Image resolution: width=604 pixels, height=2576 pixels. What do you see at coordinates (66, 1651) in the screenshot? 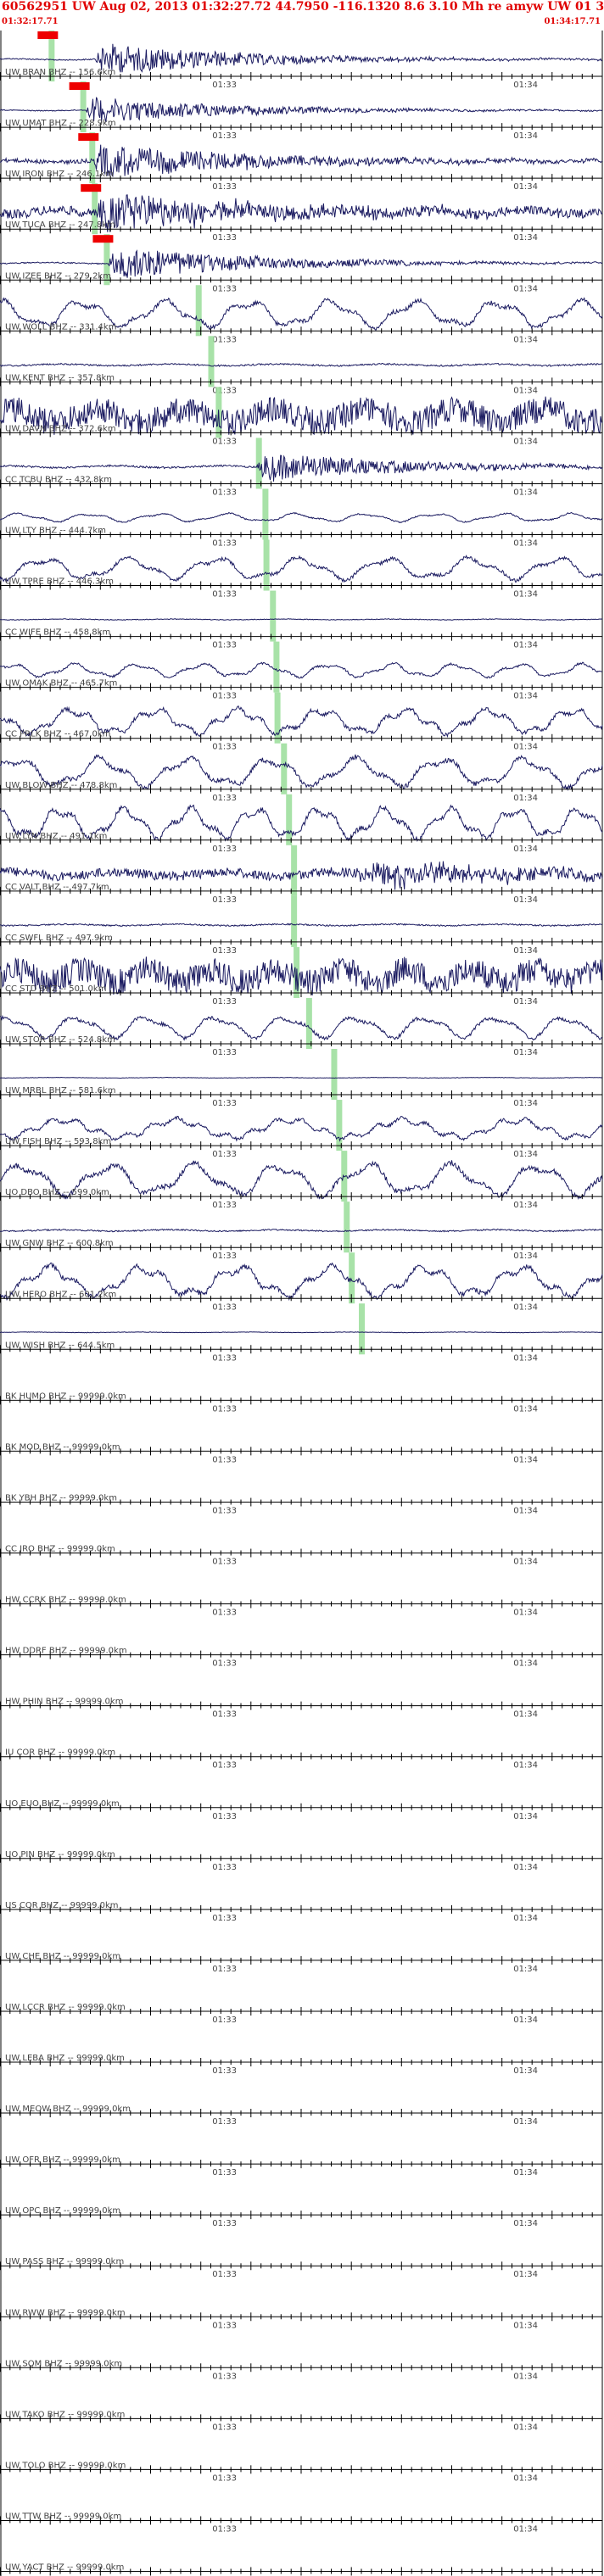
I see `channel-label: HW DDRF BHZ -- 99999.0km` at bounding box center [66, 1651].